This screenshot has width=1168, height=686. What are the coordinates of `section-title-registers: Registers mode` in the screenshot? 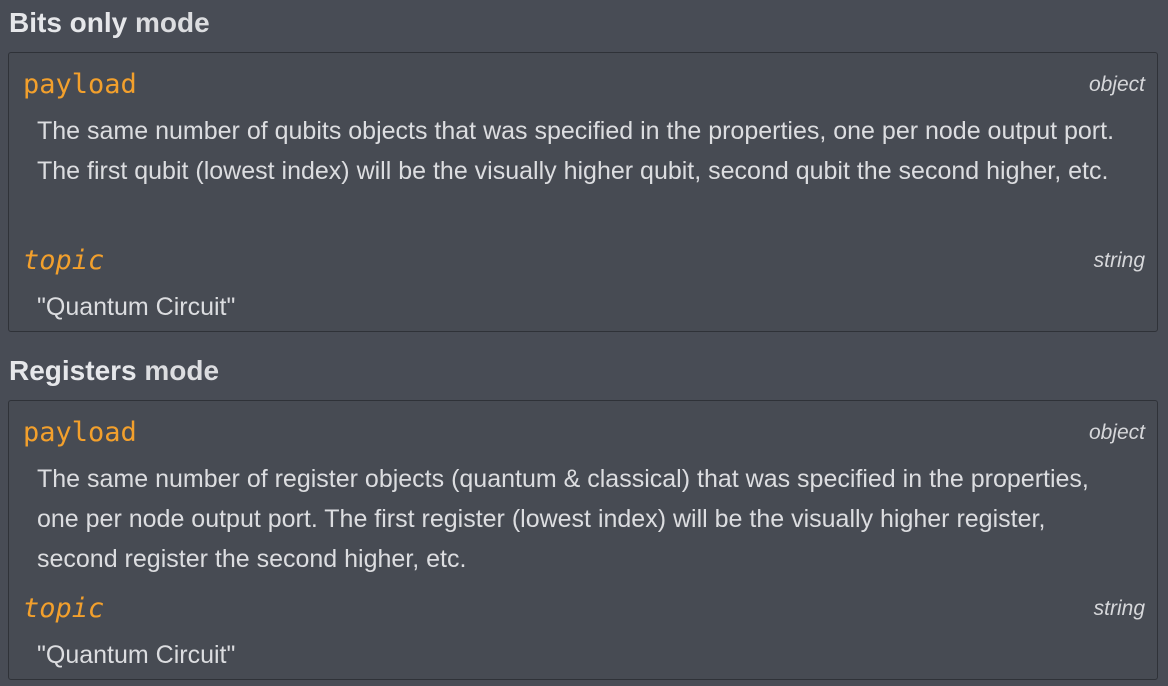 It's located at (114, 370).